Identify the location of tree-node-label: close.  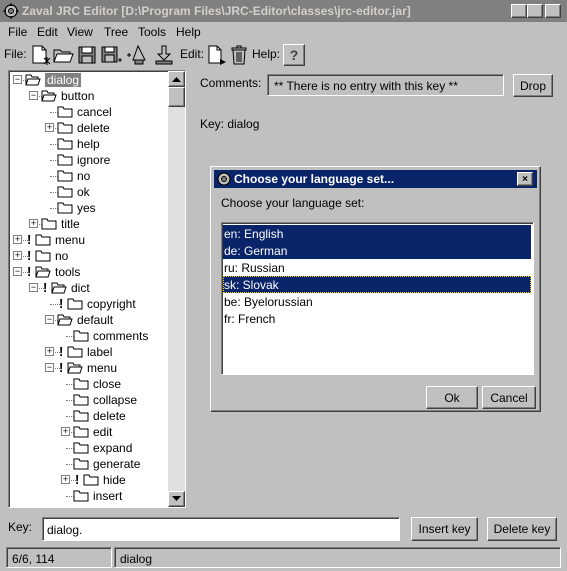
(107, 384).